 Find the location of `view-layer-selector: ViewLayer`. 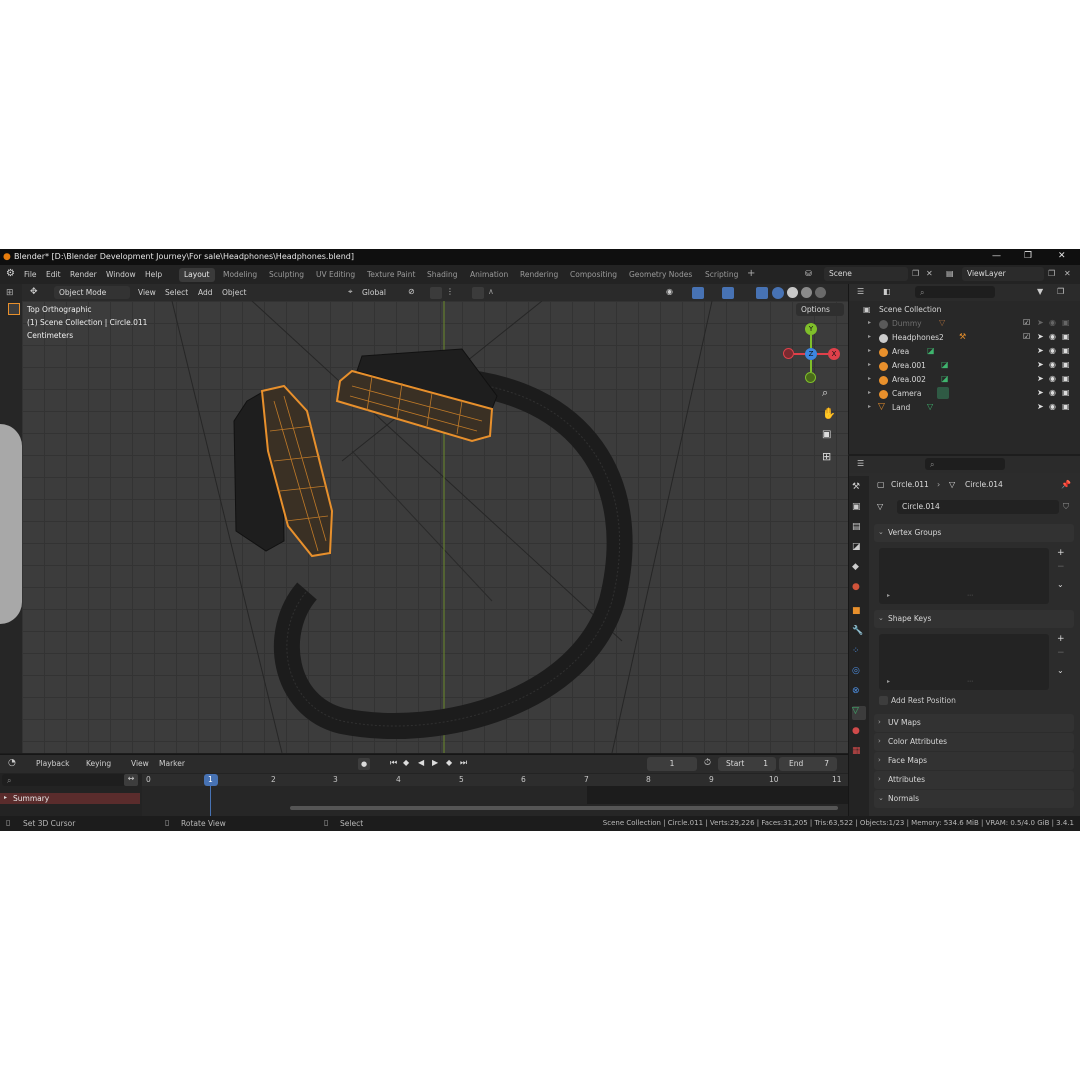

view-layer-selector: ViewLayer is located at coordinates (1003, 274).